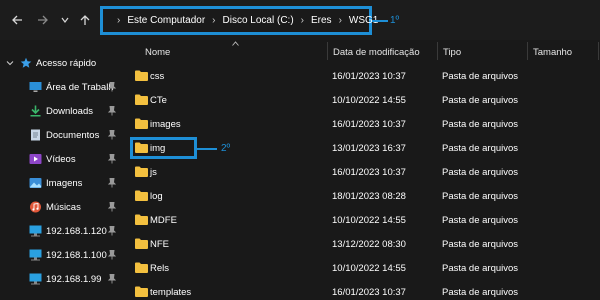  Describe the element at coordinates (376, 52) in the screenshot. I see `column-header-date: Data de modificação` at that location.